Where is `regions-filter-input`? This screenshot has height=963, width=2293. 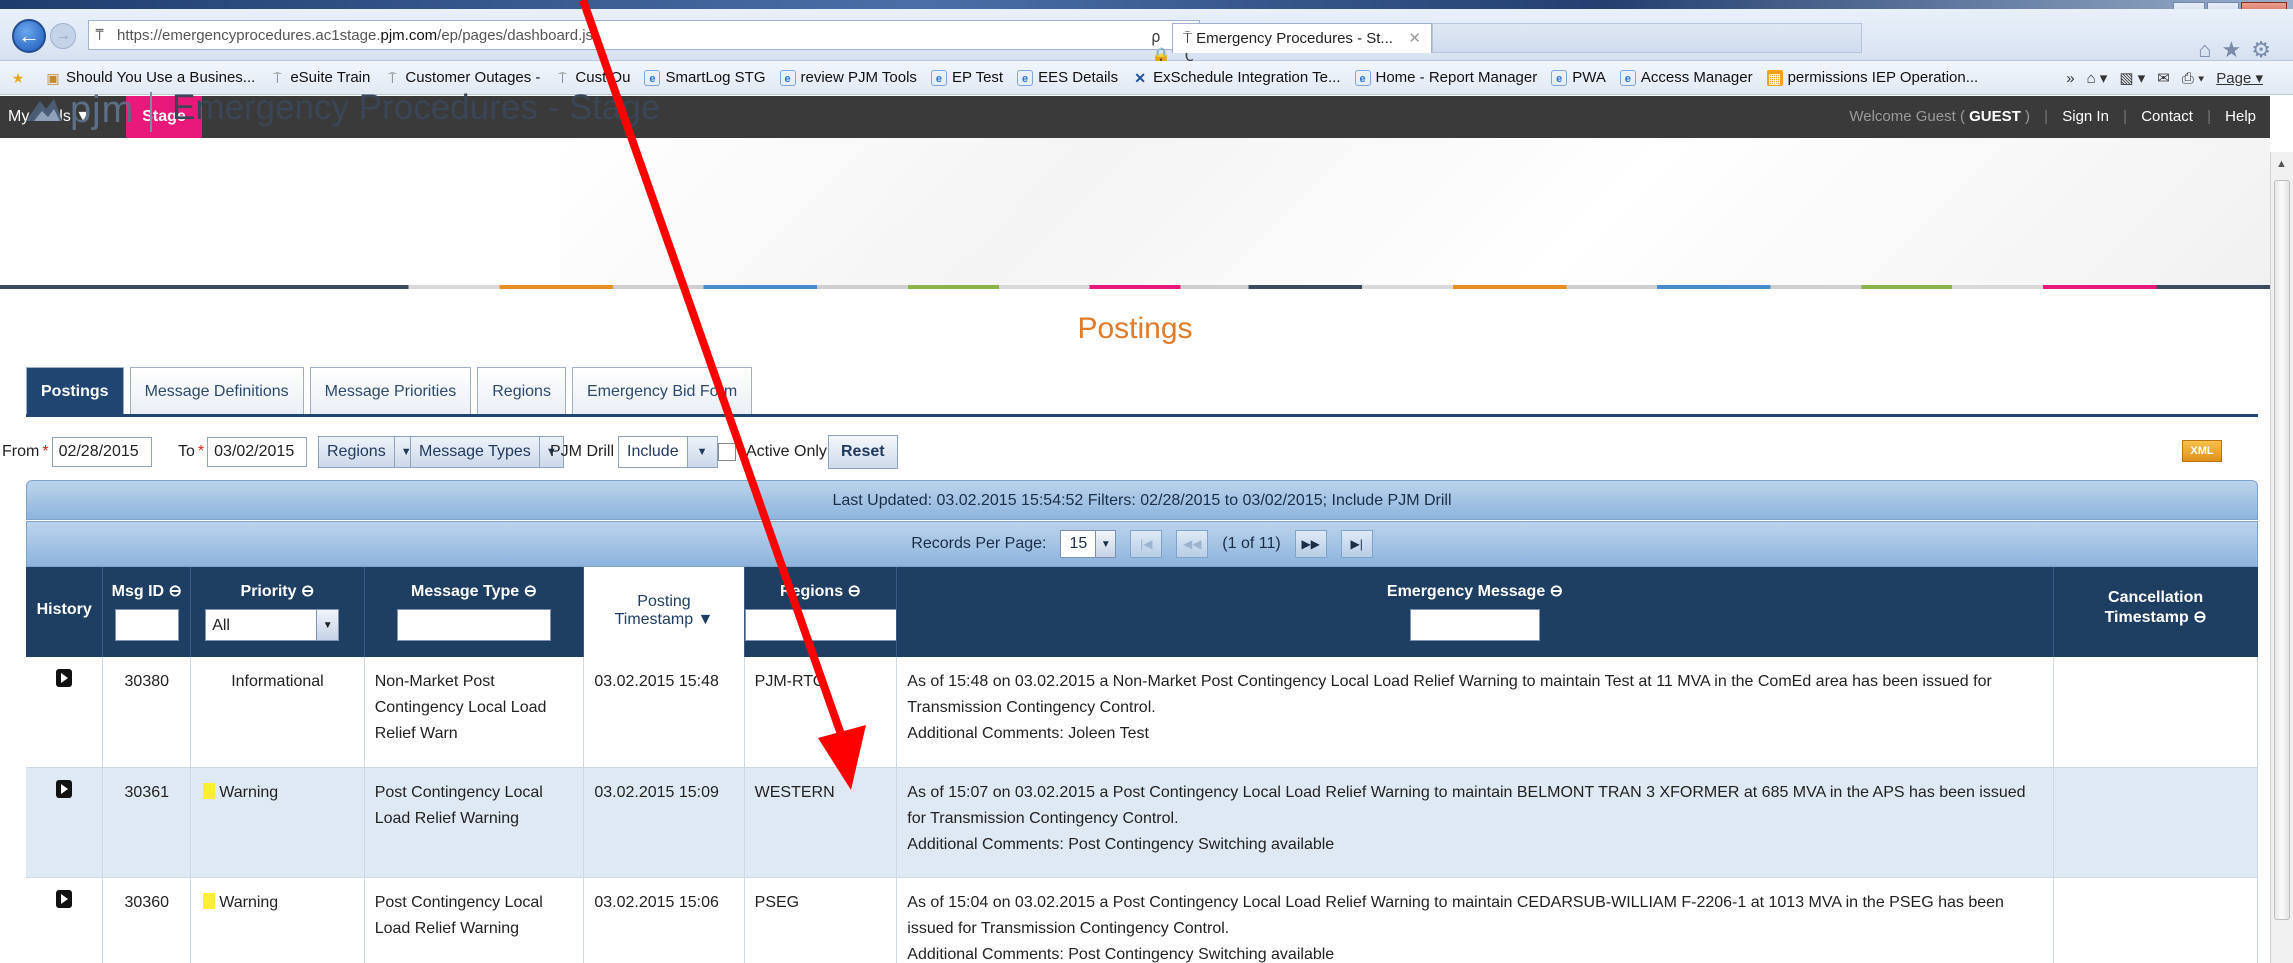
regions-filter-input is located at coordinates (820, 625).